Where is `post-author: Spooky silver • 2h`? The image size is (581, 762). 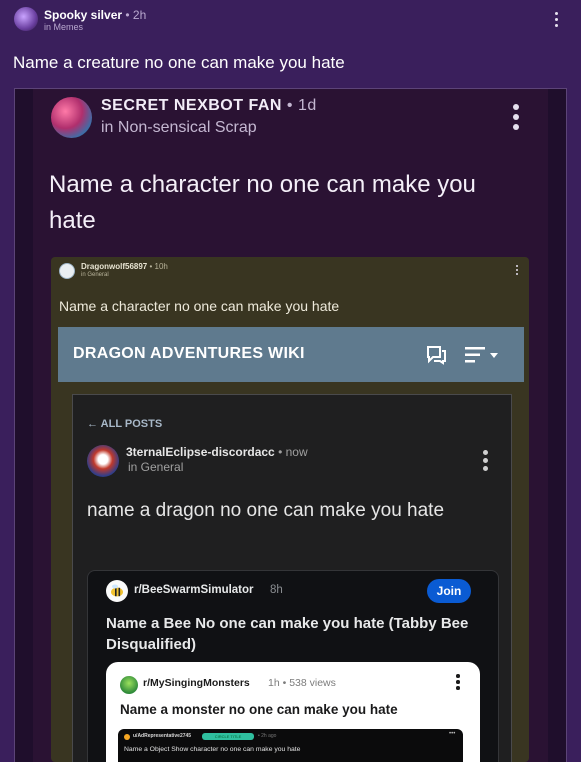
post-author: Spooky silver • 2h is located at coordinates (95, 15).